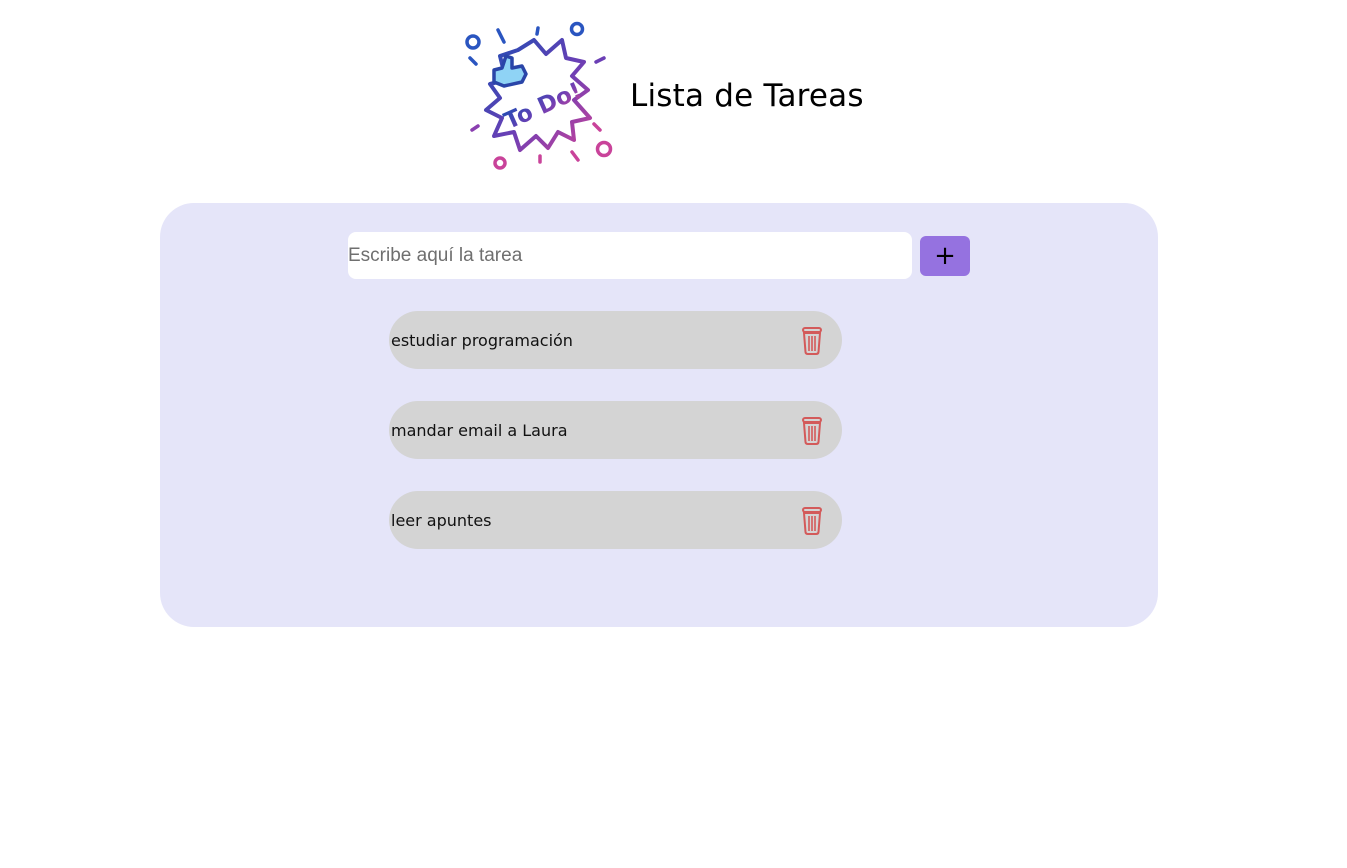  What do you see at coordinates (479, 430) in the screenshot?
I see `task-text: mandar email a Laura` at bounding box center [479, 430].